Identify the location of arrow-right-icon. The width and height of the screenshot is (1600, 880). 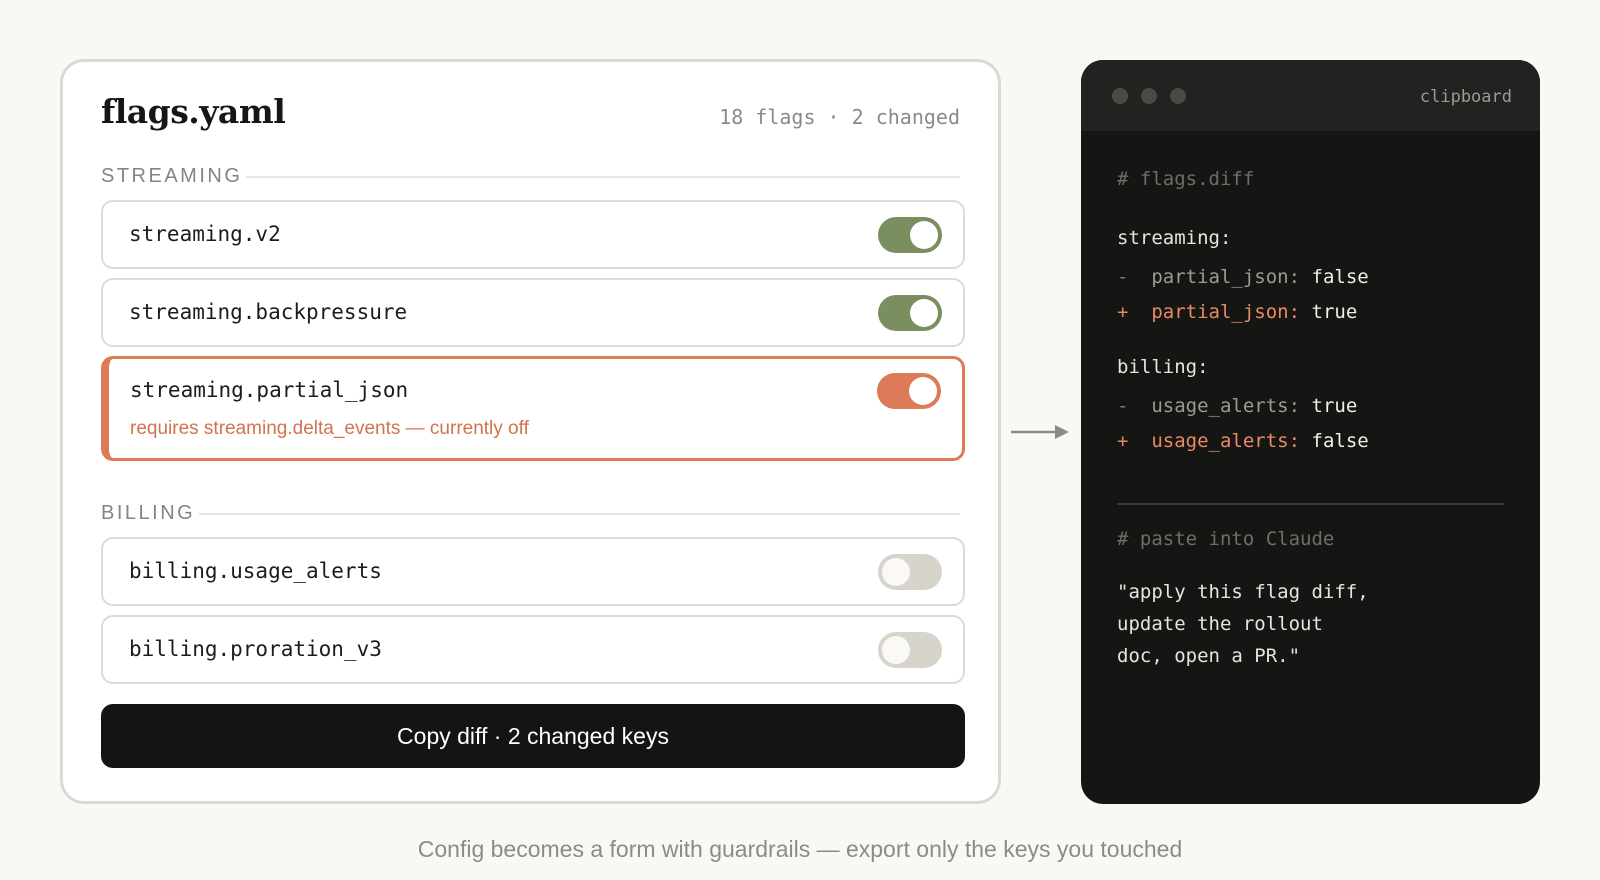
(1040, 432).